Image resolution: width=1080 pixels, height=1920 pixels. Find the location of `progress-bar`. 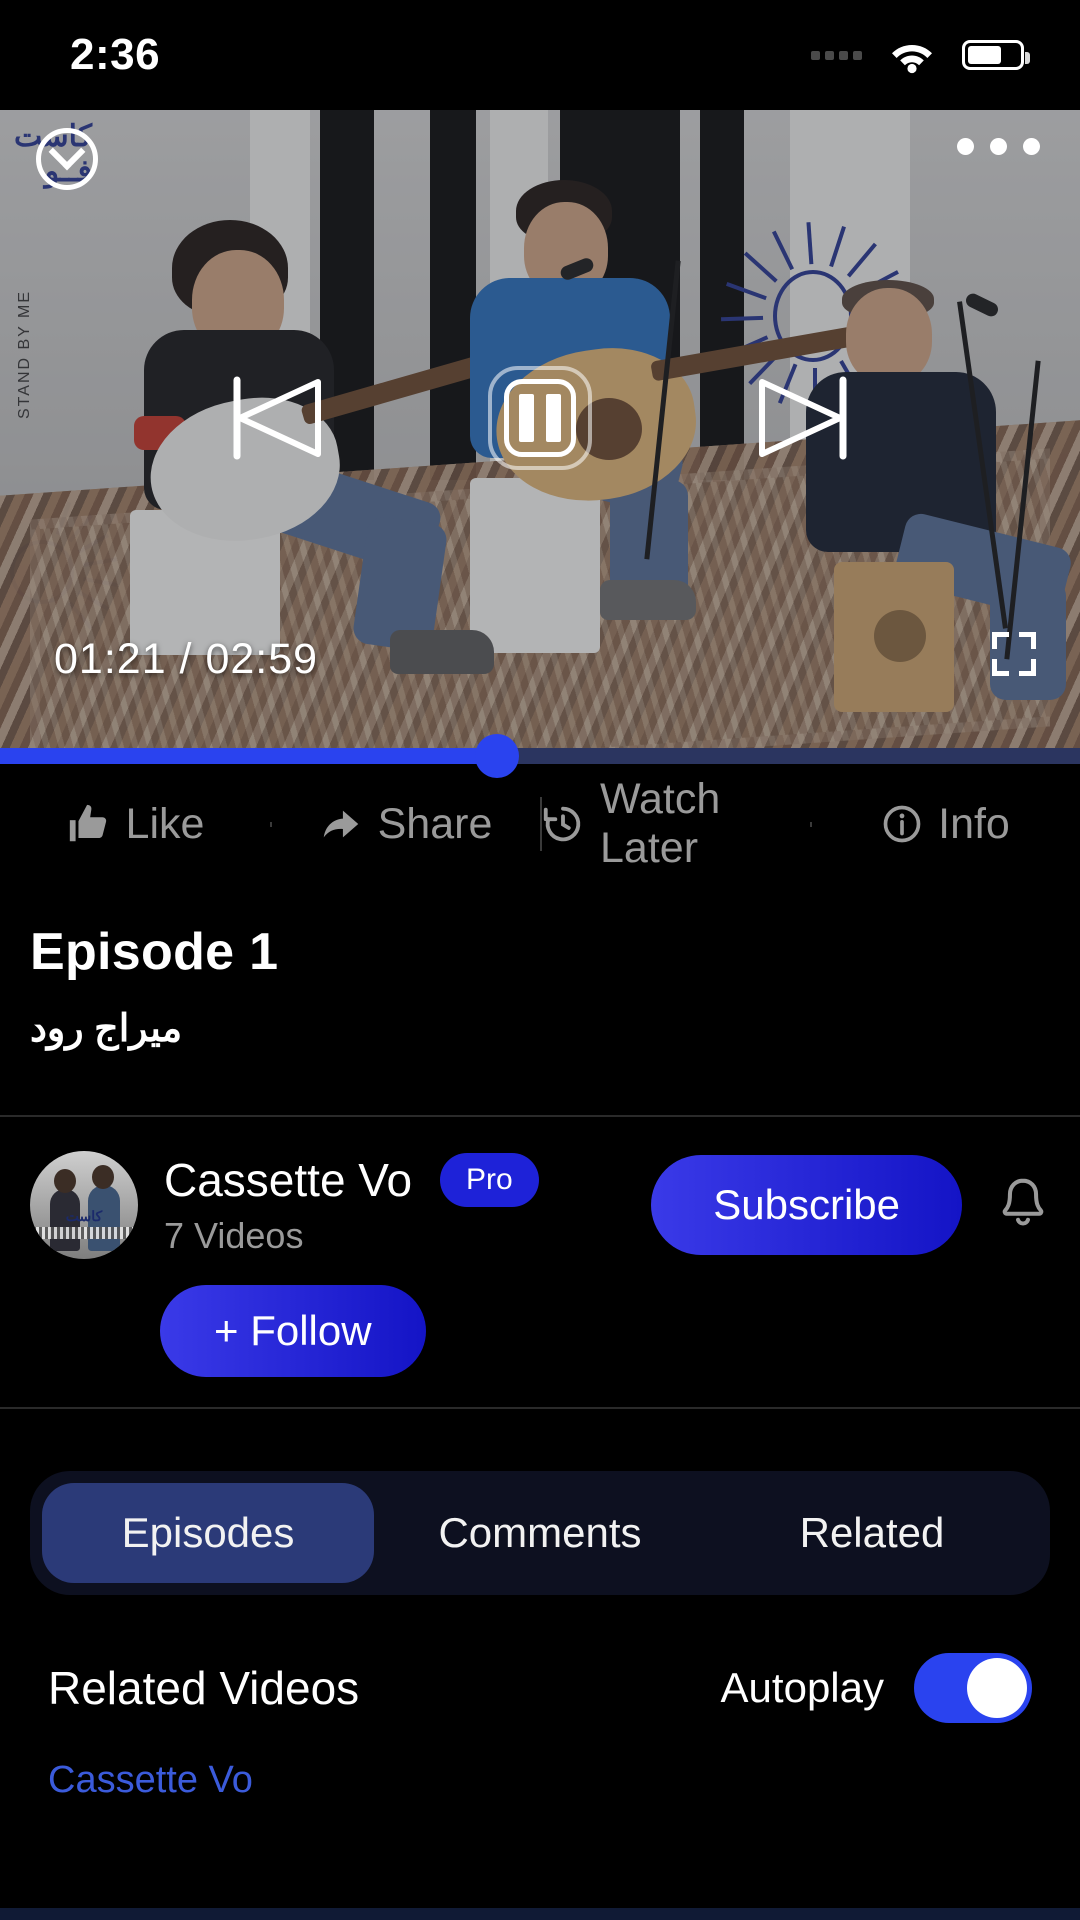

progress-bar is located at coordinates (540, 756).